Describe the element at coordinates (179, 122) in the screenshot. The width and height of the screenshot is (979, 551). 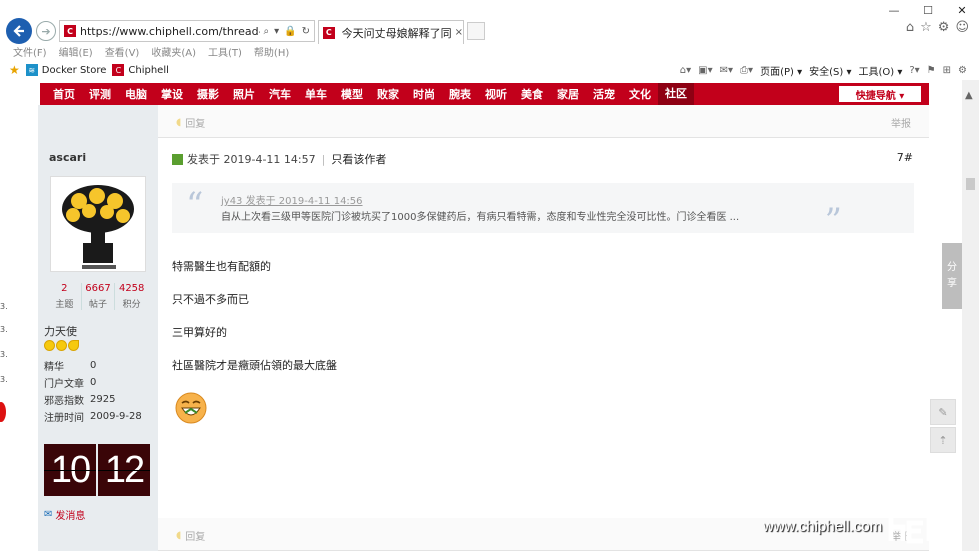
I see `reply-icon: ◖` at that location.